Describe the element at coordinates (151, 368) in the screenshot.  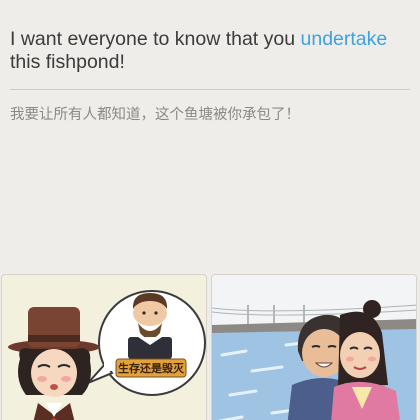
I see `option-1-label: 生存还是毁灭` at that location.